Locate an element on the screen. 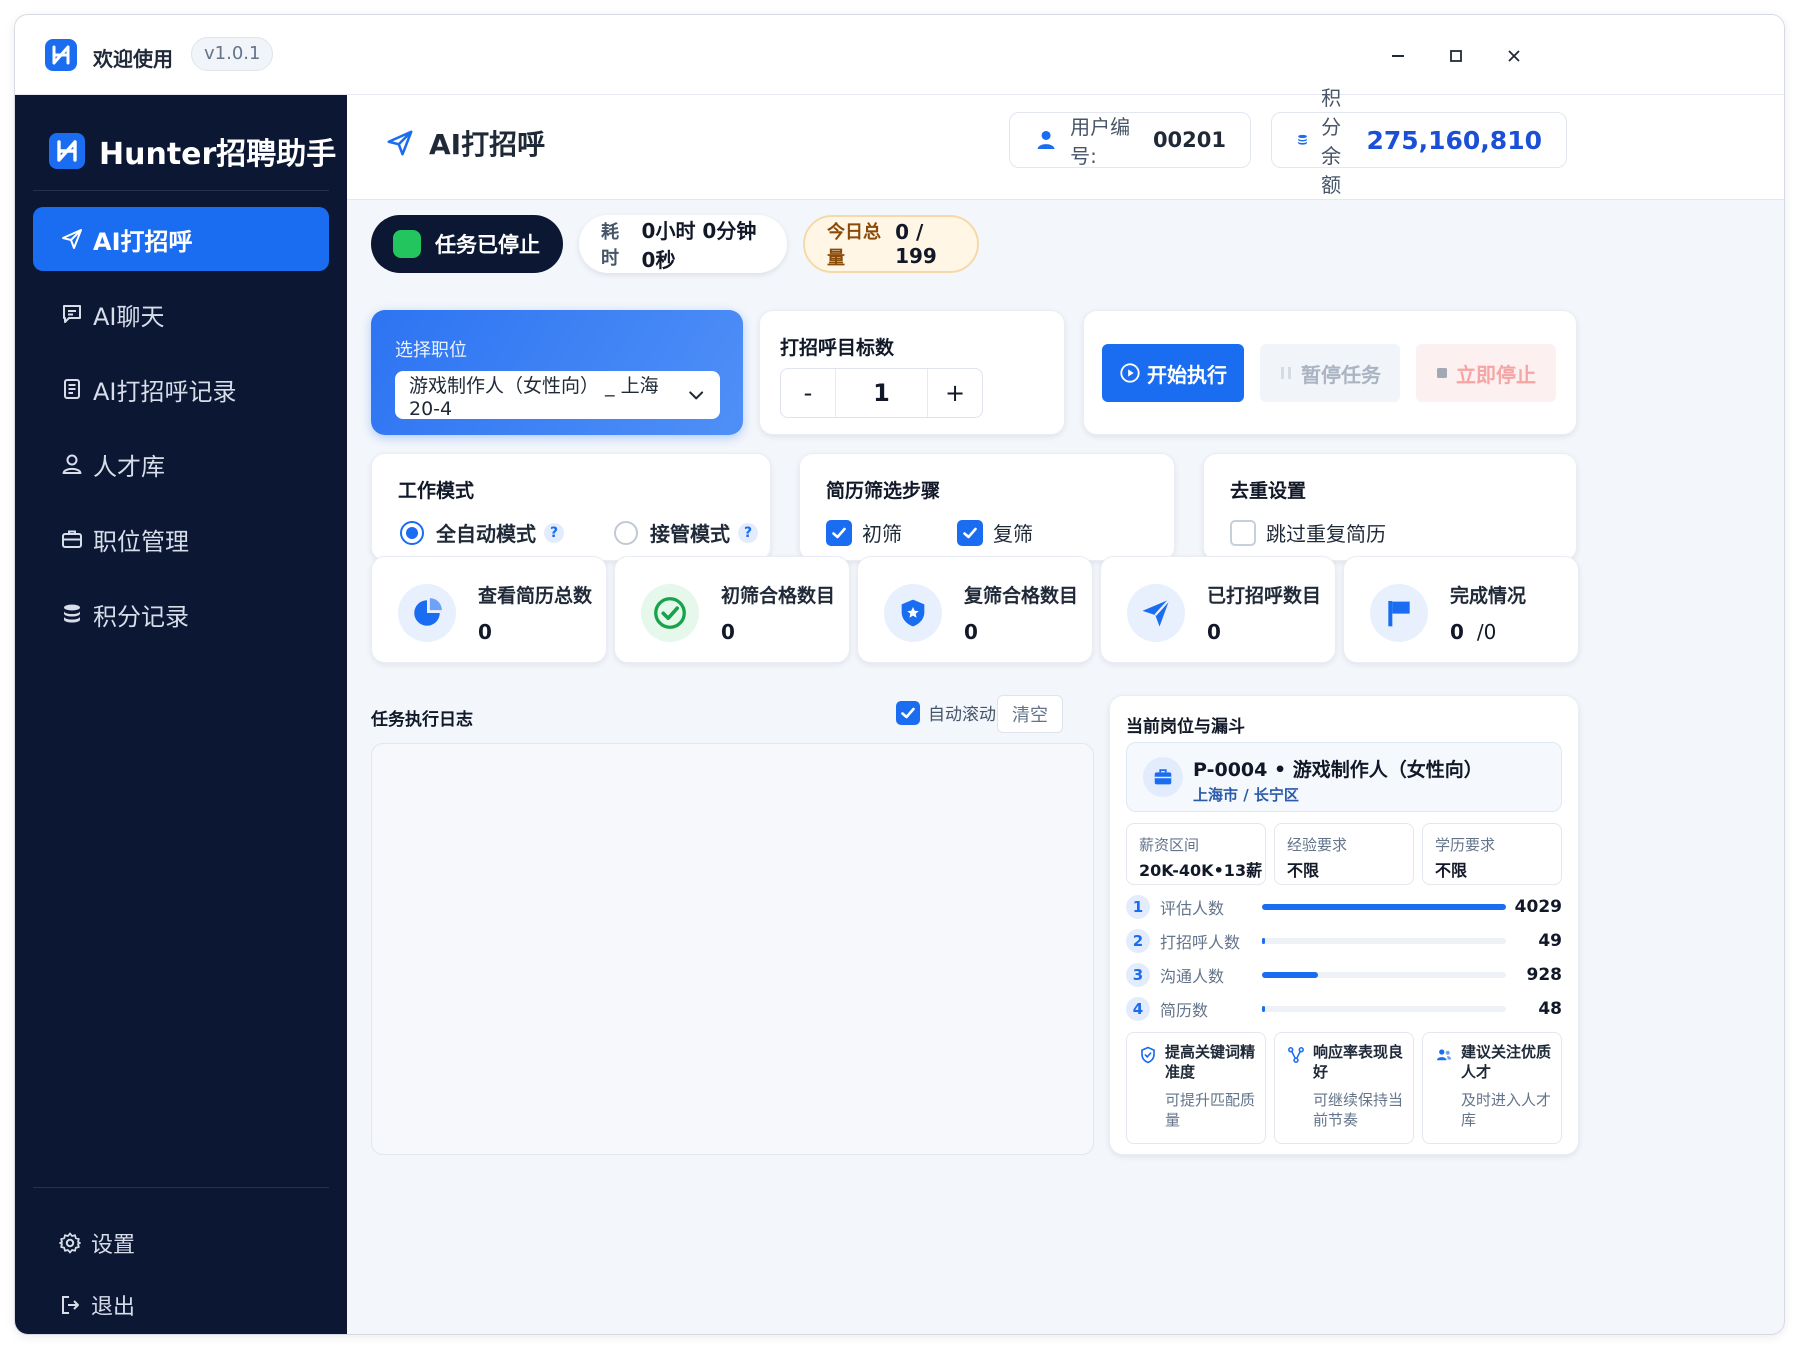  divider is located at coordinates (181, 190).